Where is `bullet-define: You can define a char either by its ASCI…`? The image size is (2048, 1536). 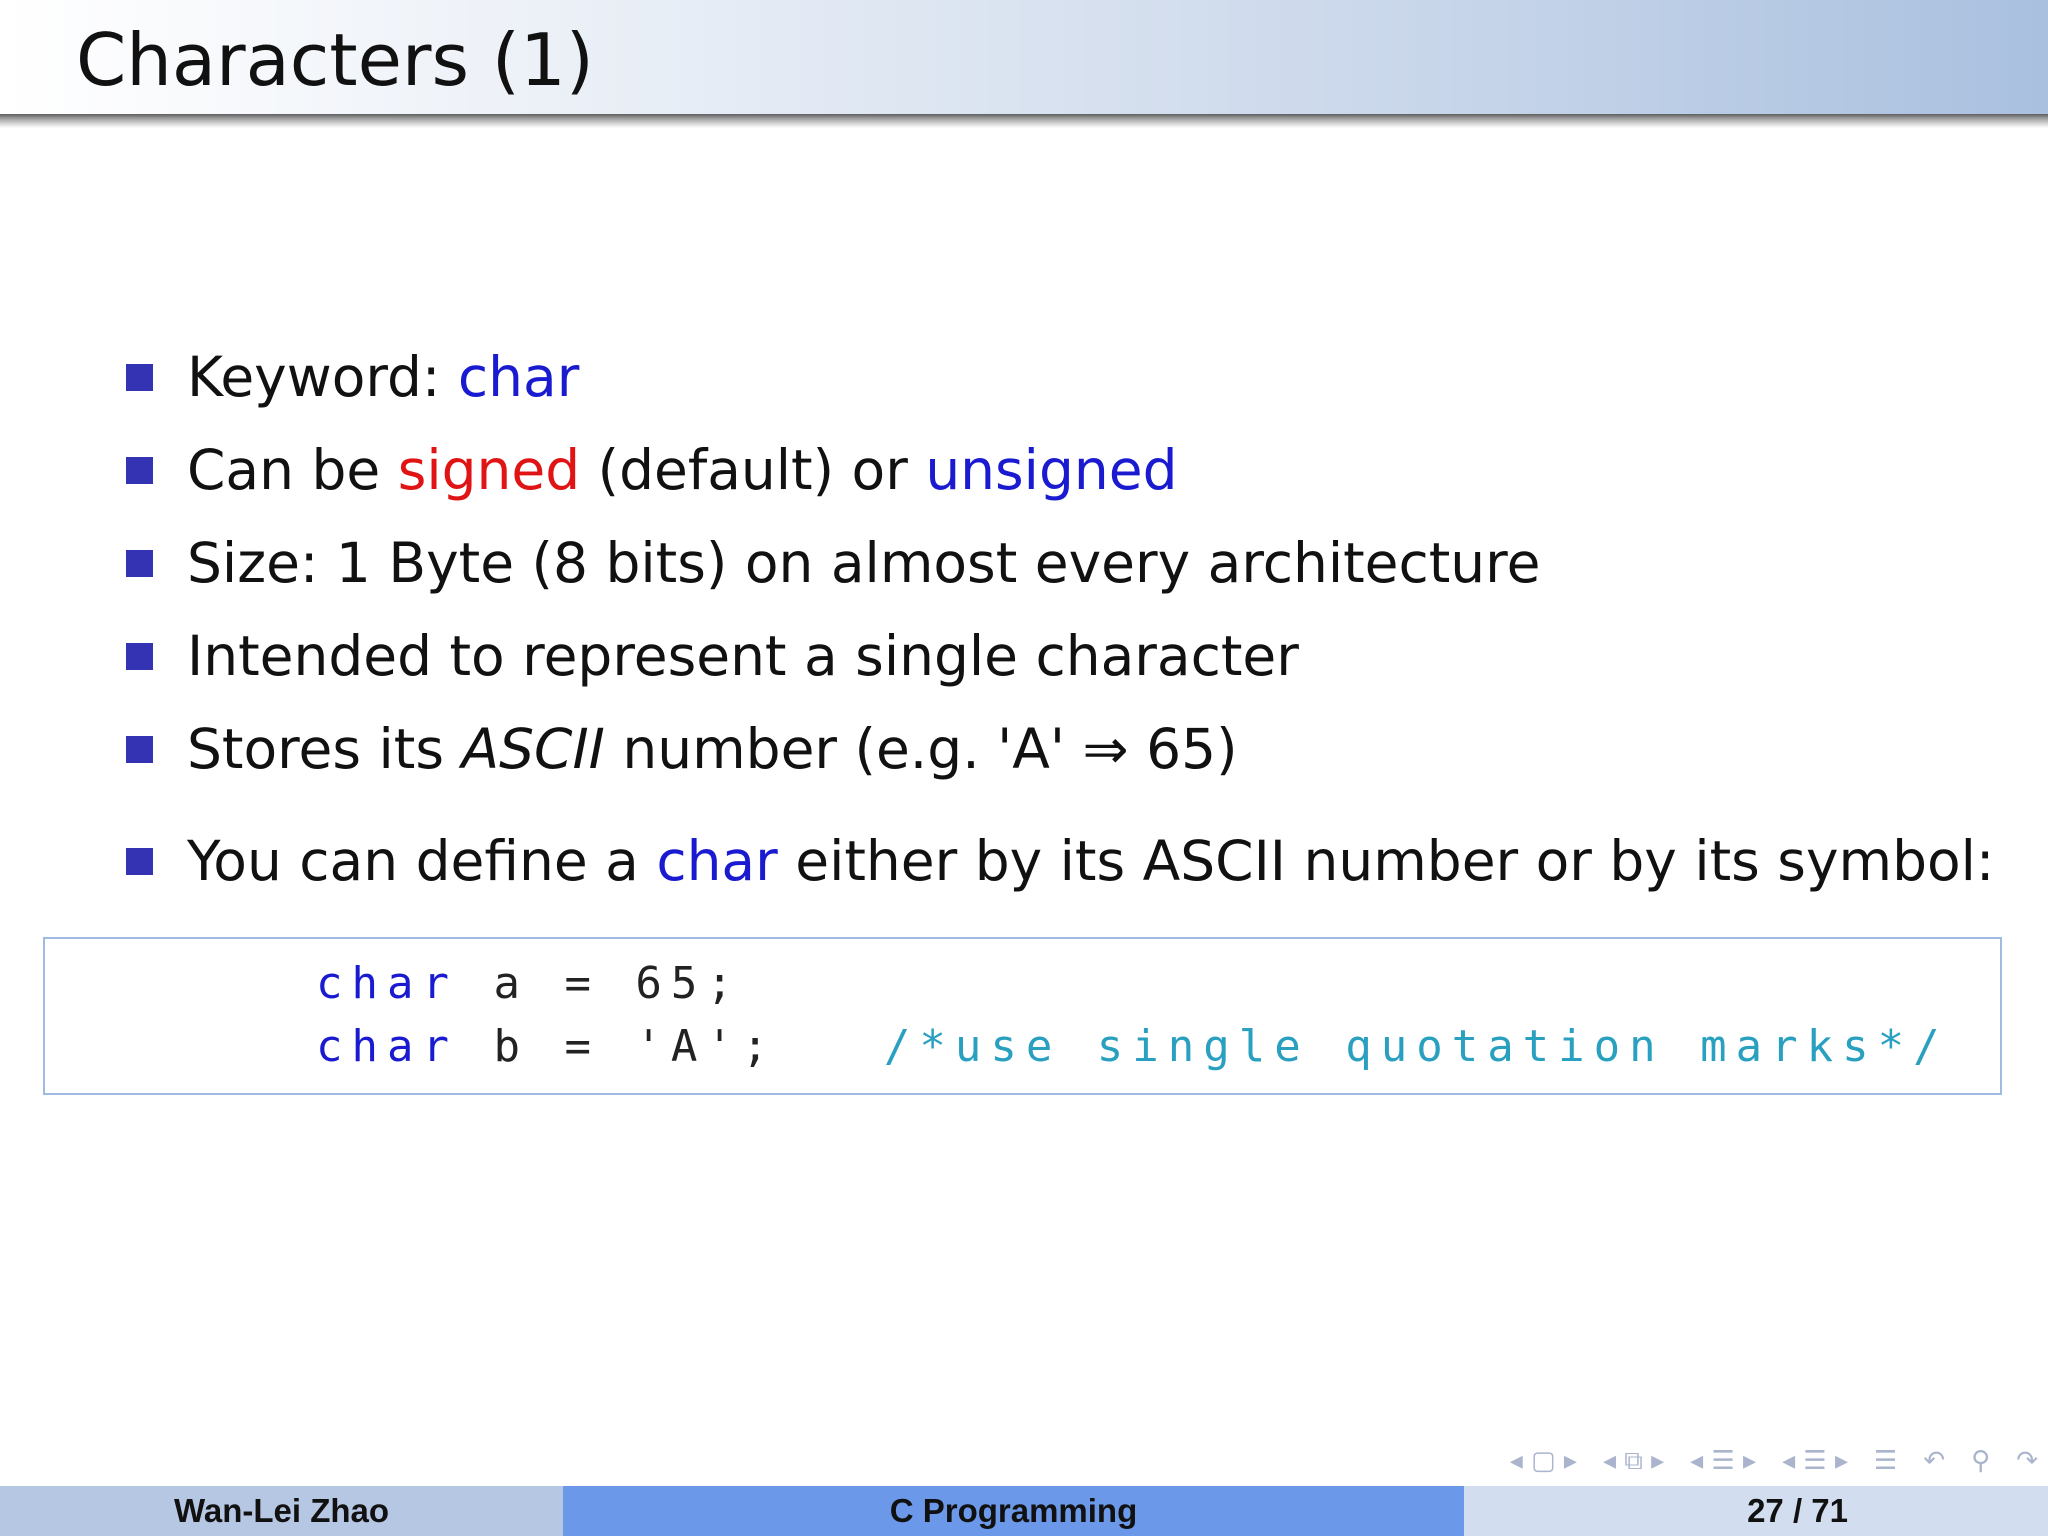 bullet-define: You can define a char either by its ASCI… is located at coordinates (1060, 861).